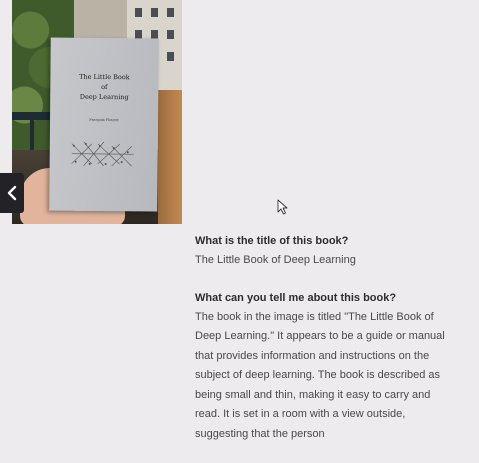 This screenshot has width=479, height=463. What do you see at coordinates (104, 20) in the screenshot?
I see `photo-far-building` at bounding box center [104, 20].